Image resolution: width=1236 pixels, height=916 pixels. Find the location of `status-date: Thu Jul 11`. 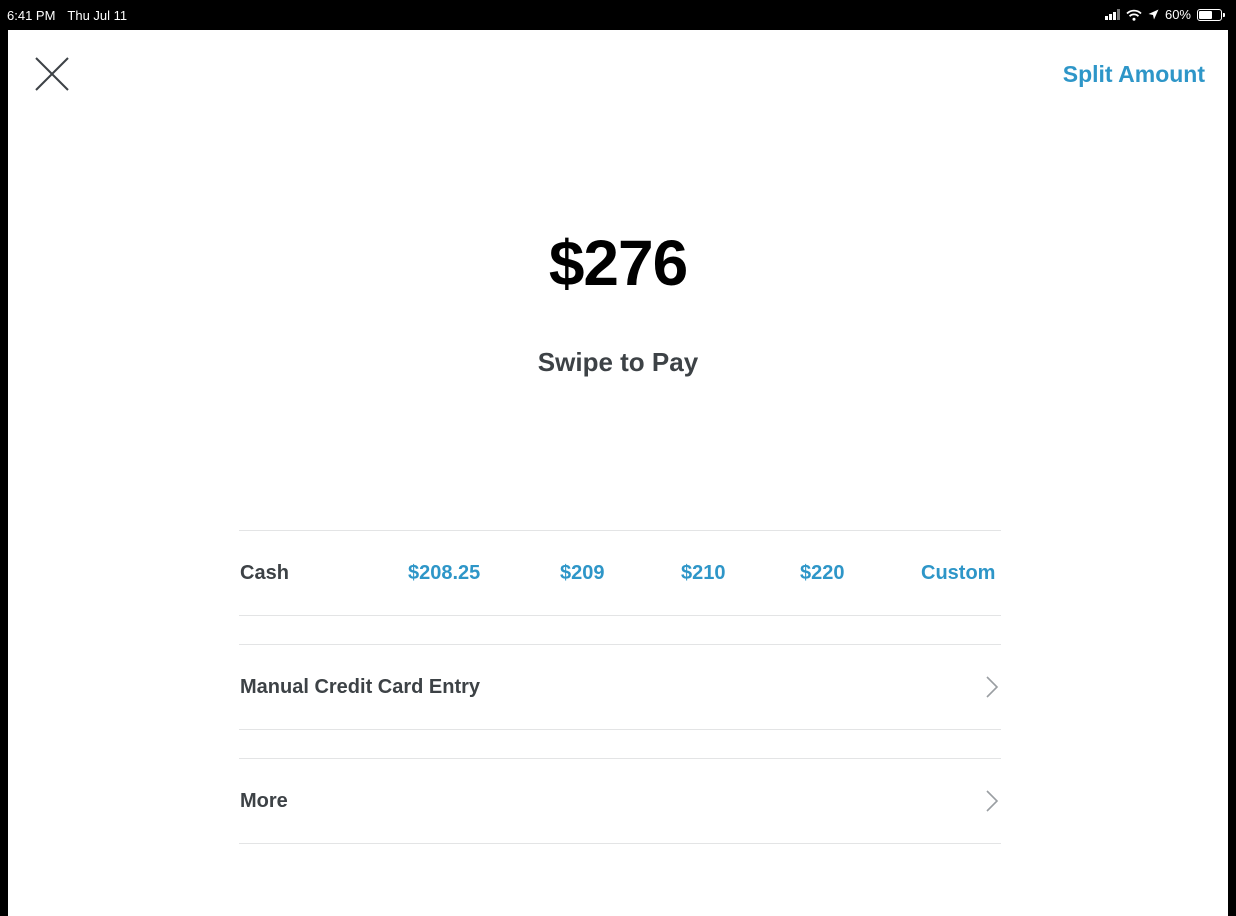

status-date: Thu Jul 11 is located at coordinates (97, 15).